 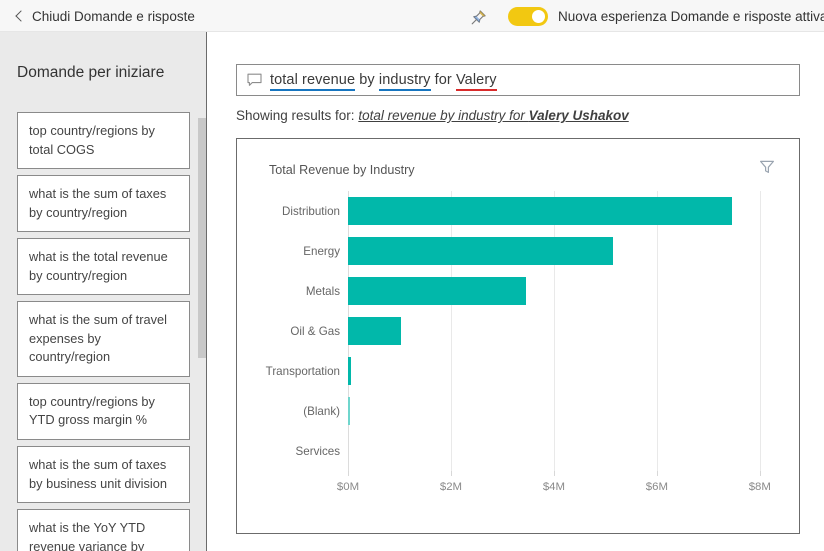 I want to click on query-token-dimension: industry, so click(x=404, y=81).